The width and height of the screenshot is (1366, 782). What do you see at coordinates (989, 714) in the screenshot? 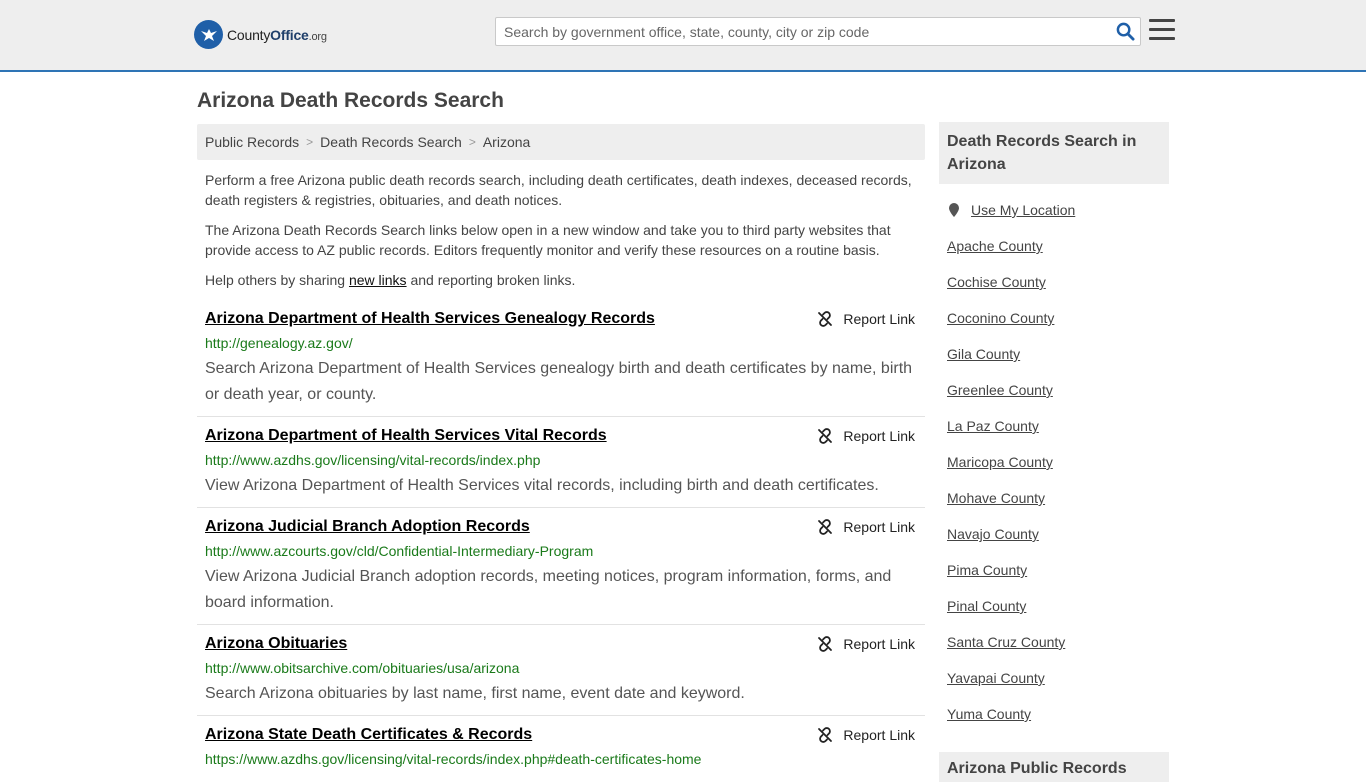
I see `county-link-yuma: Yuma County` at bounding box center [989, 714].